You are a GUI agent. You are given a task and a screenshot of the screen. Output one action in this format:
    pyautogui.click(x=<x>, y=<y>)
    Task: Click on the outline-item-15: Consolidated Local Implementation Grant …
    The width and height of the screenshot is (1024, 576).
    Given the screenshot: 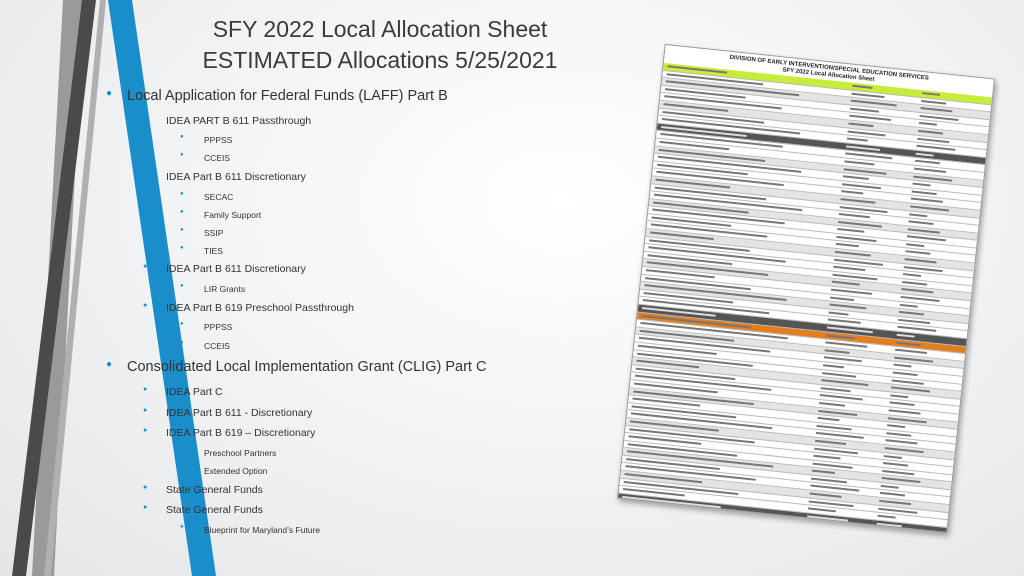 What is the action you would take?
    pyautogui.click(x=307, y=367)
    